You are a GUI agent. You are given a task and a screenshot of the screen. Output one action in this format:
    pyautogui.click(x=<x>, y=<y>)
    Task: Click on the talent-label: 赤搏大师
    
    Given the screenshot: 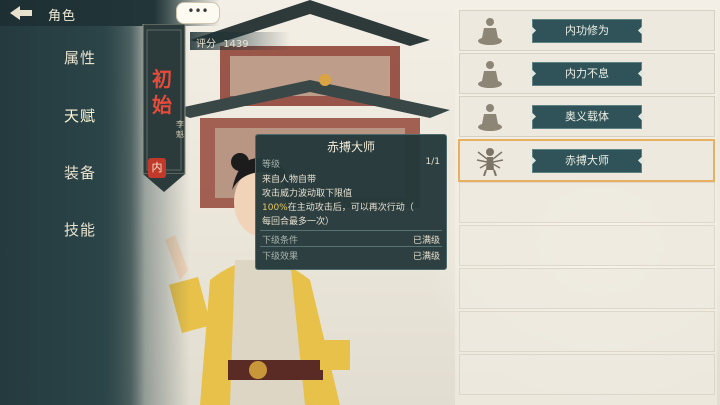 What is the action you would take?
    pyautogui.click(x=587, y=161)
    